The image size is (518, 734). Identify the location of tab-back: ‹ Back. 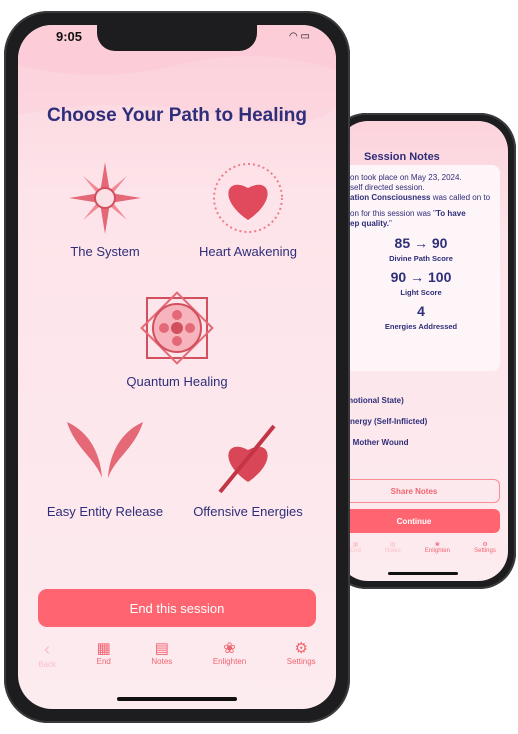
(47, 654).